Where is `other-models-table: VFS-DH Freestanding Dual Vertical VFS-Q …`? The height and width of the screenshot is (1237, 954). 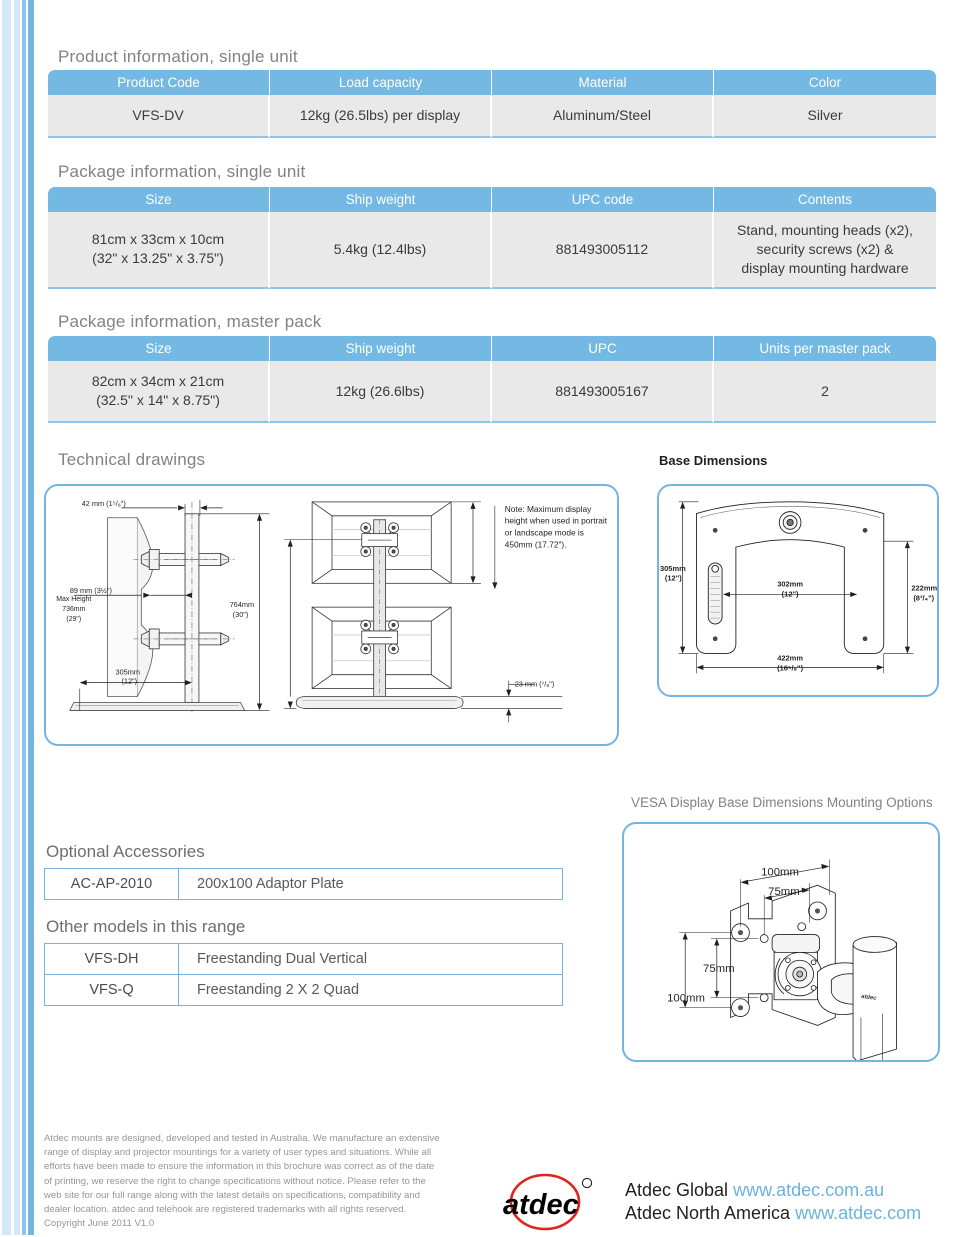
other-models-table: VFS-DH Freestanding Dual Vertical VFS-Q … is located at coordinates (303, 974).